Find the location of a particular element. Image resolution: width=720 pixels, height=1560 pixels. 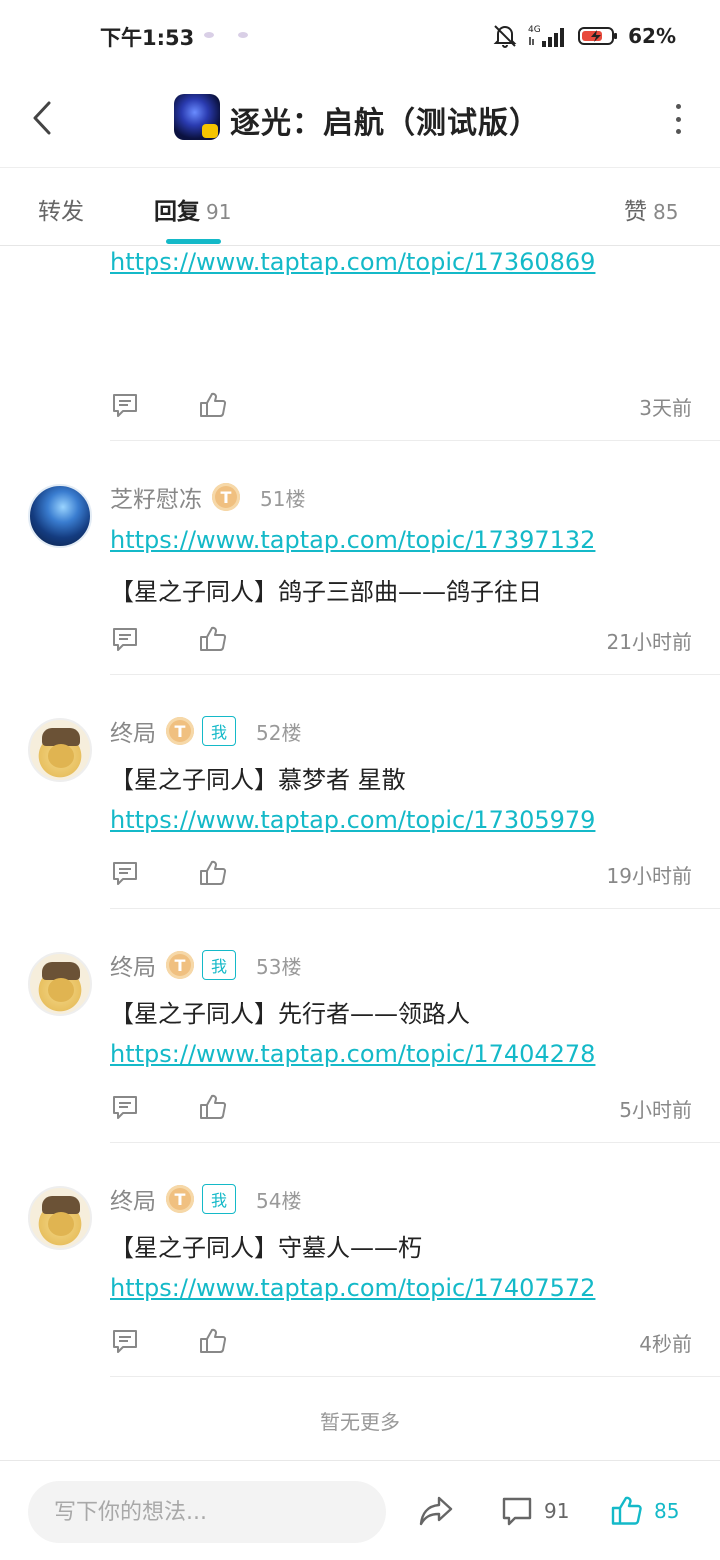

post-text: 【星之子同人】守墓人——朽 is located at coordinates (266, 1248).